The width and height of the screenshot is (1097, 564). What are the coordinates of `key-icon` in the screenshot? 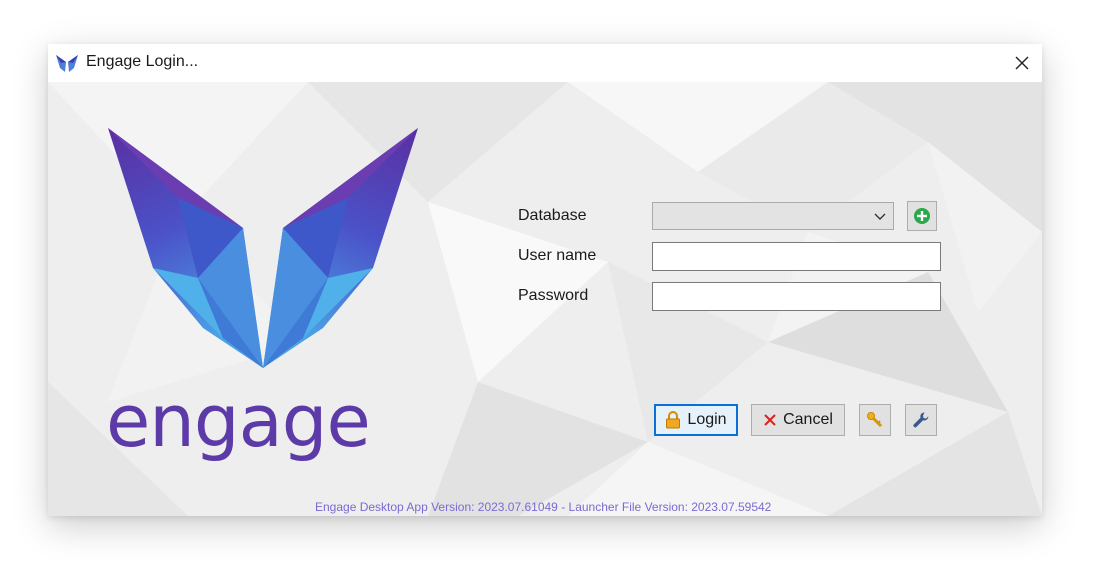 It's located at (875, 420).